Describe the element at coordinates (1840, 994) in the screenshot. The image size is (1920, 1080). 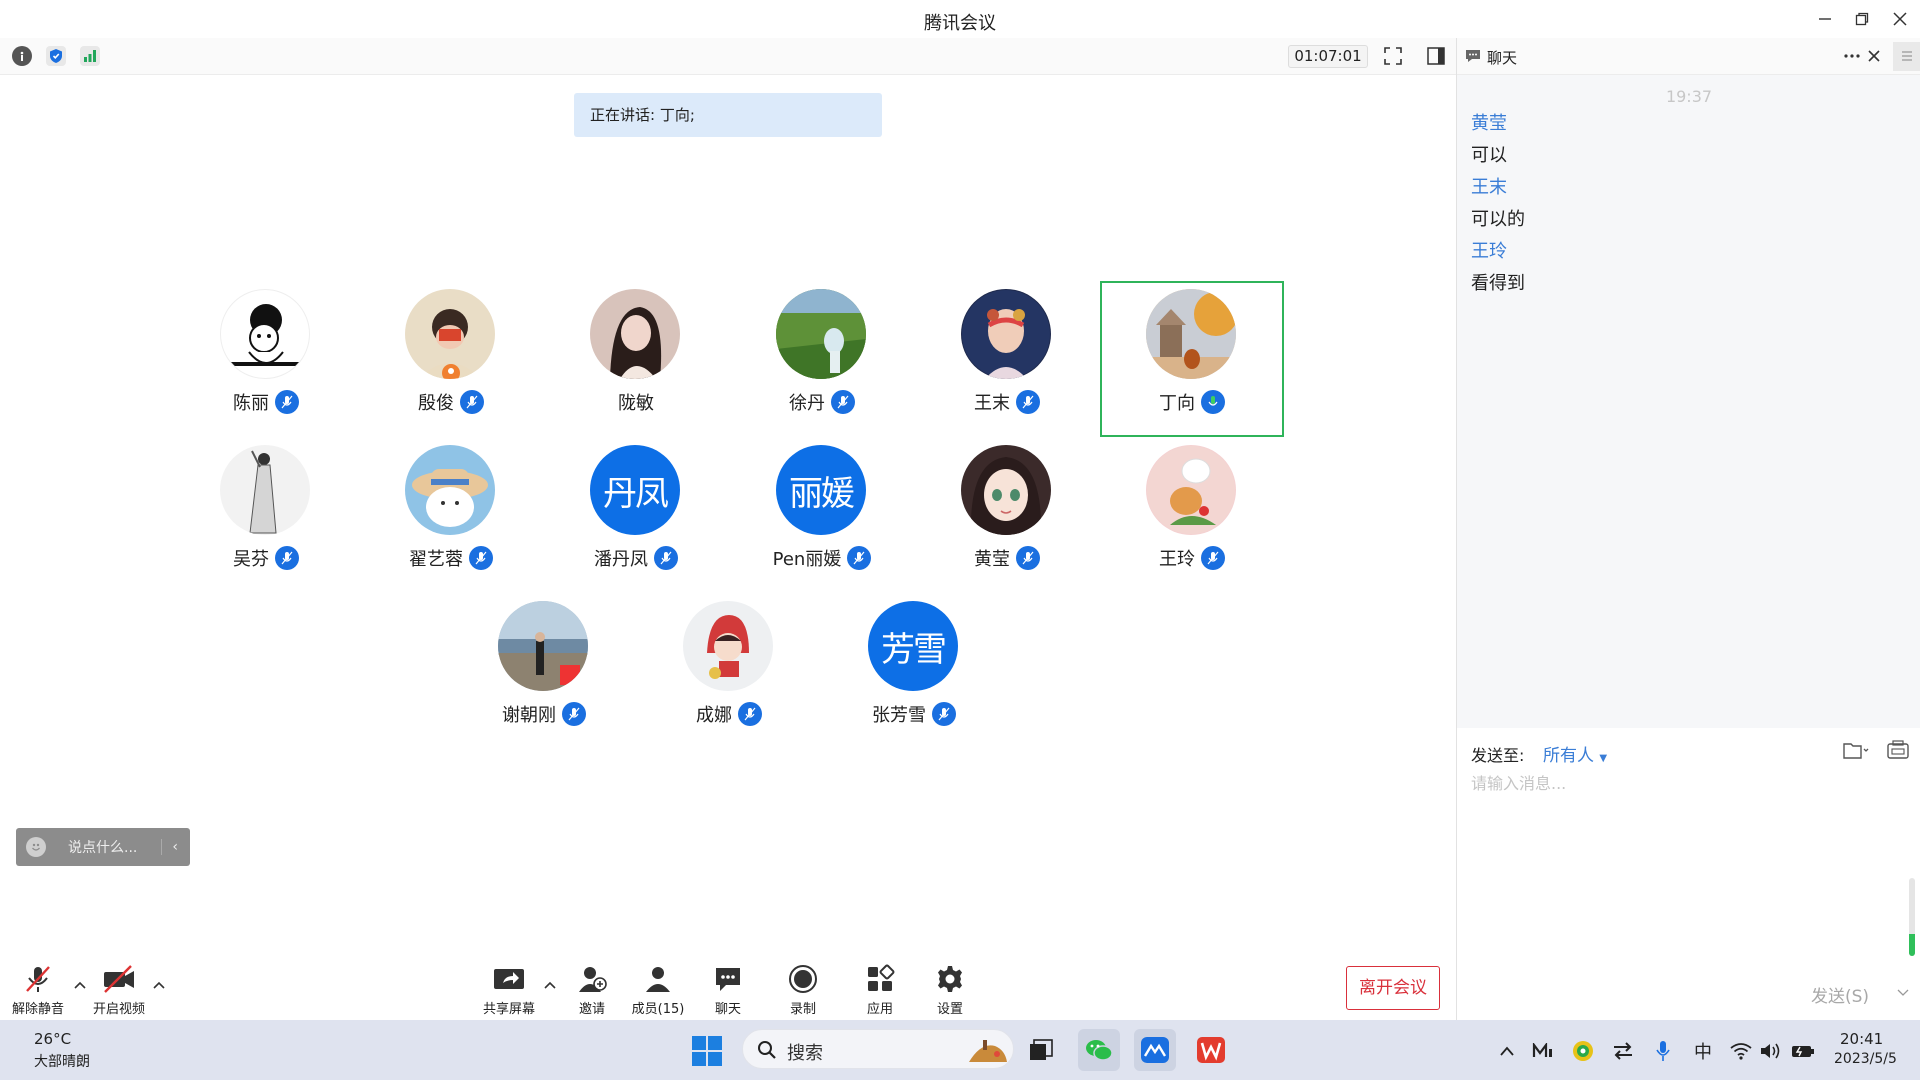
I see `send-button: 发送(S)` at that location.